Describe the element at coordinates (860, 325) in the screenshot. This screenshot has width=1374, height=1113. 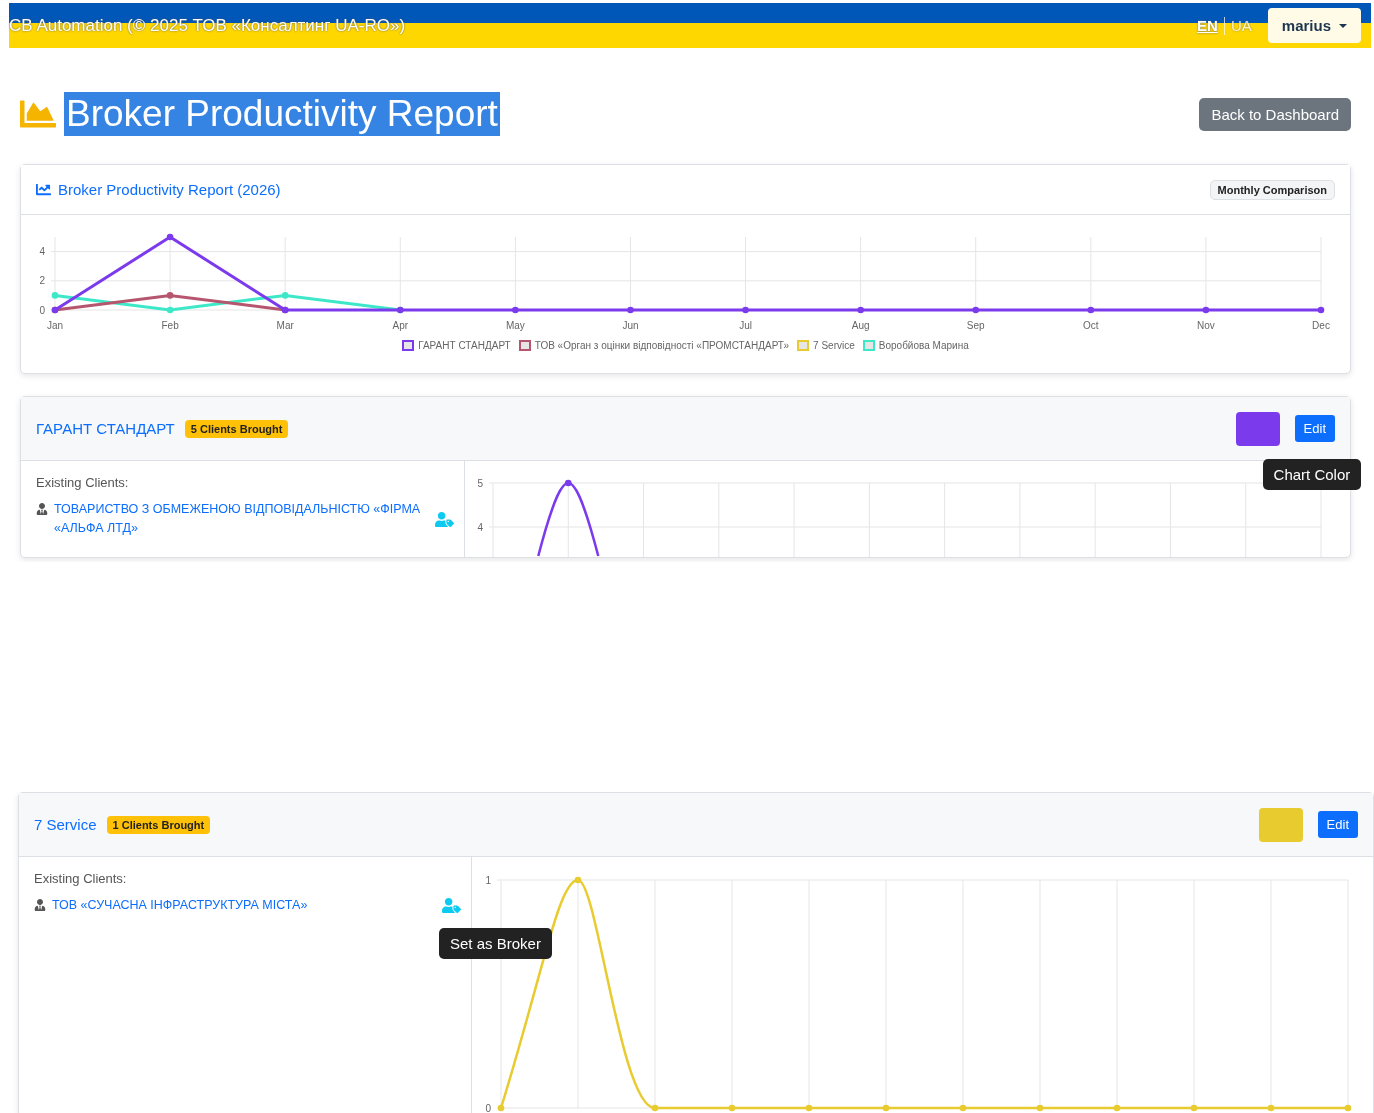
I see `x-tick-label: Aug` at that location.